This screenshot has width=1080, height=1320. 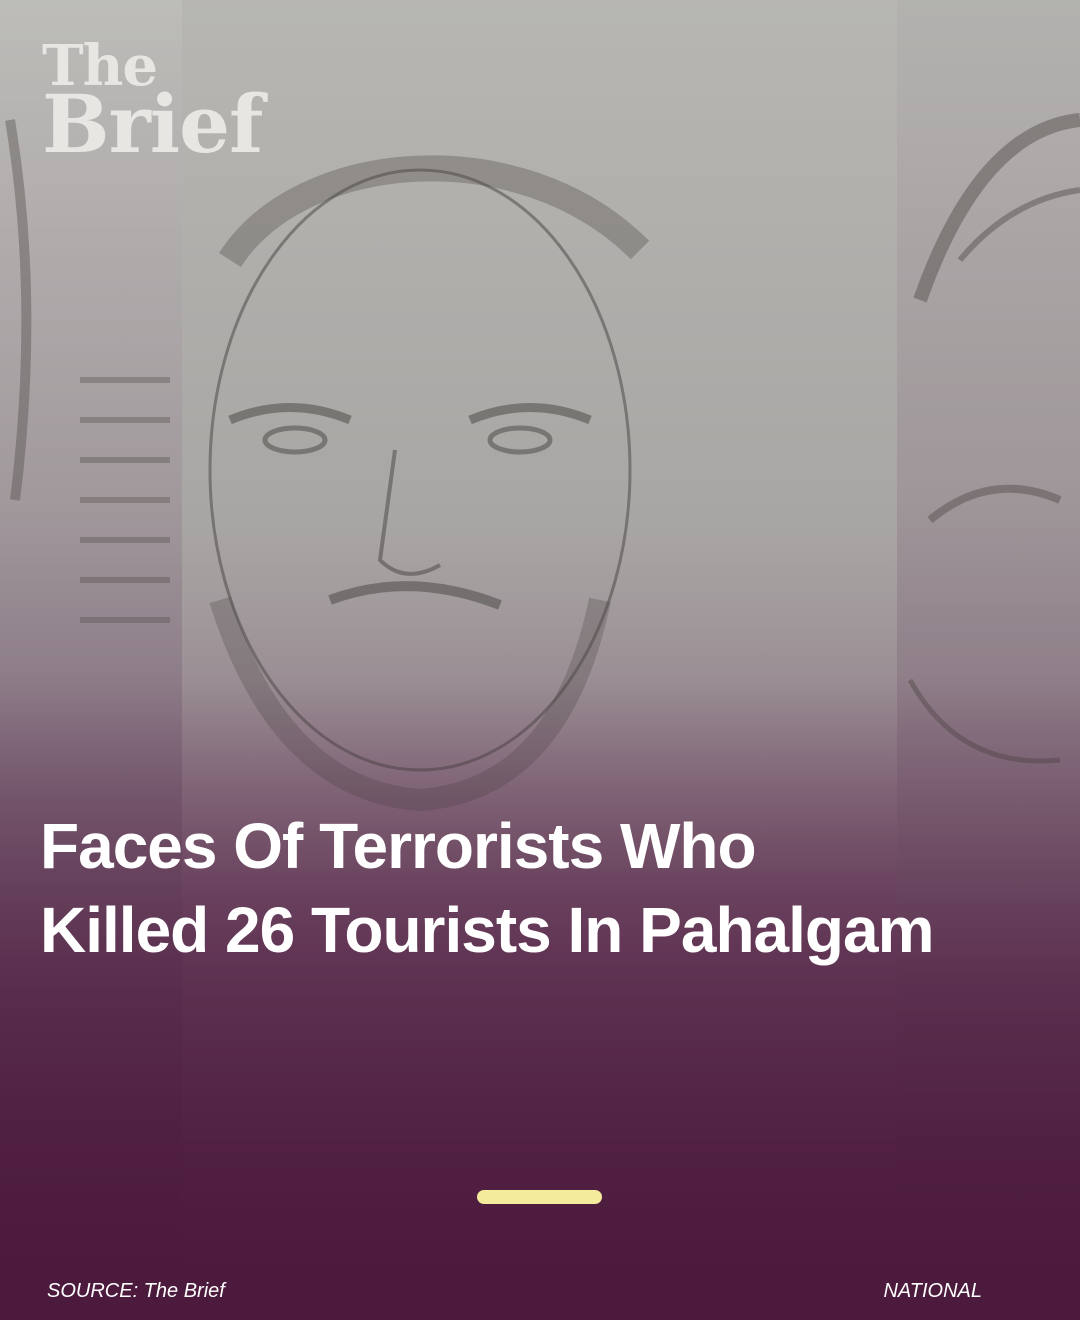 What do you see at coordinates (152, 124) in the screenshot?
I see `logo-line-2: Brief` at bounding box center [152, 124].